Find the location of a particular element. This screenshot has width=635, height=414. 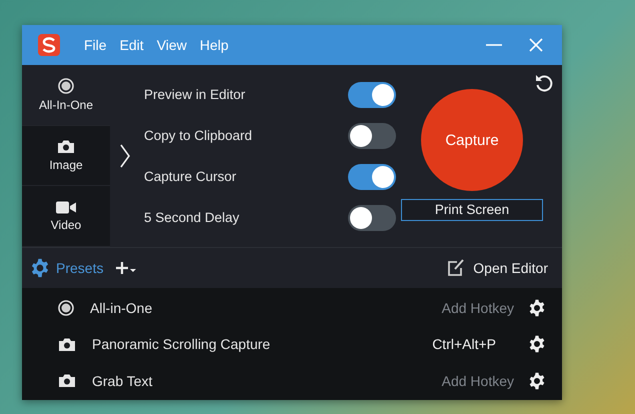

presets-gear-icon is located at coordinates (40, 268).